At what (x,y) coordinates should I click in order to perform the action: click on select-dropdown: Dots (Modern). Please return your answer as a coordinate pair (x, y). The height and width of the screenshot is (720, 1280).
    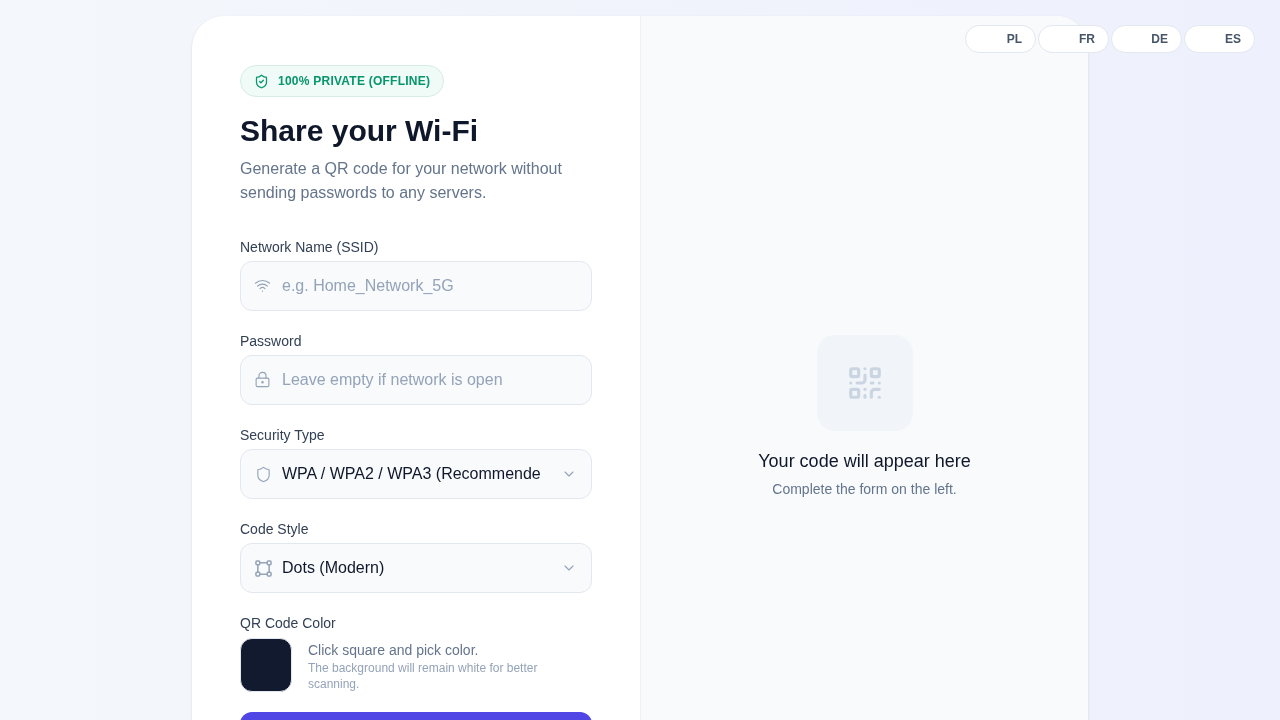
    Looking at the image, I should click on (416, 568).